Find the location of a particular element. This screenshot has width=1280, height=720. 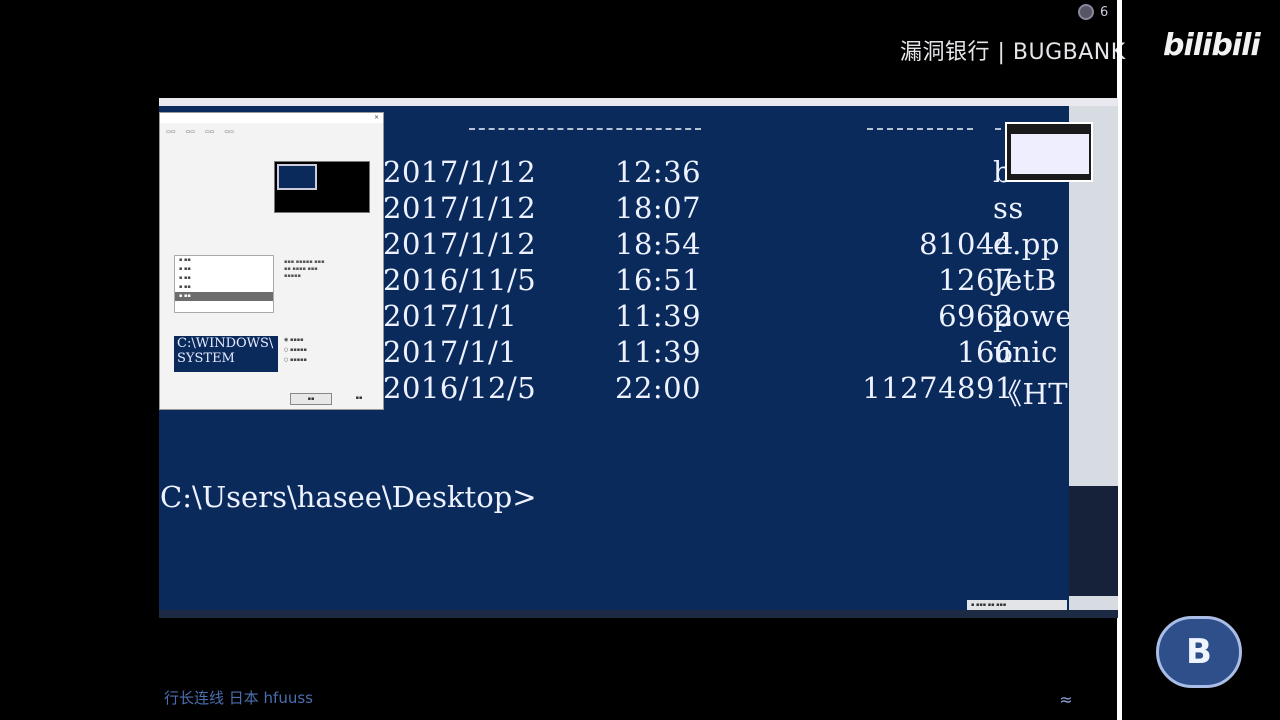

thumbnail-screen is located at coordinates (1050, 154).